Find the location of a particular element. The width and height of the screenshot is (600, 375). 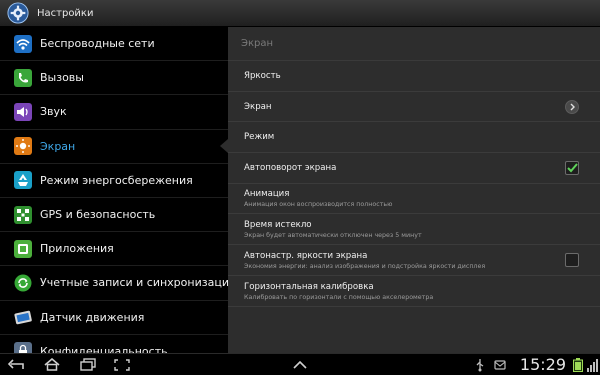

speaker-icon is located at coordinates (23, 112).